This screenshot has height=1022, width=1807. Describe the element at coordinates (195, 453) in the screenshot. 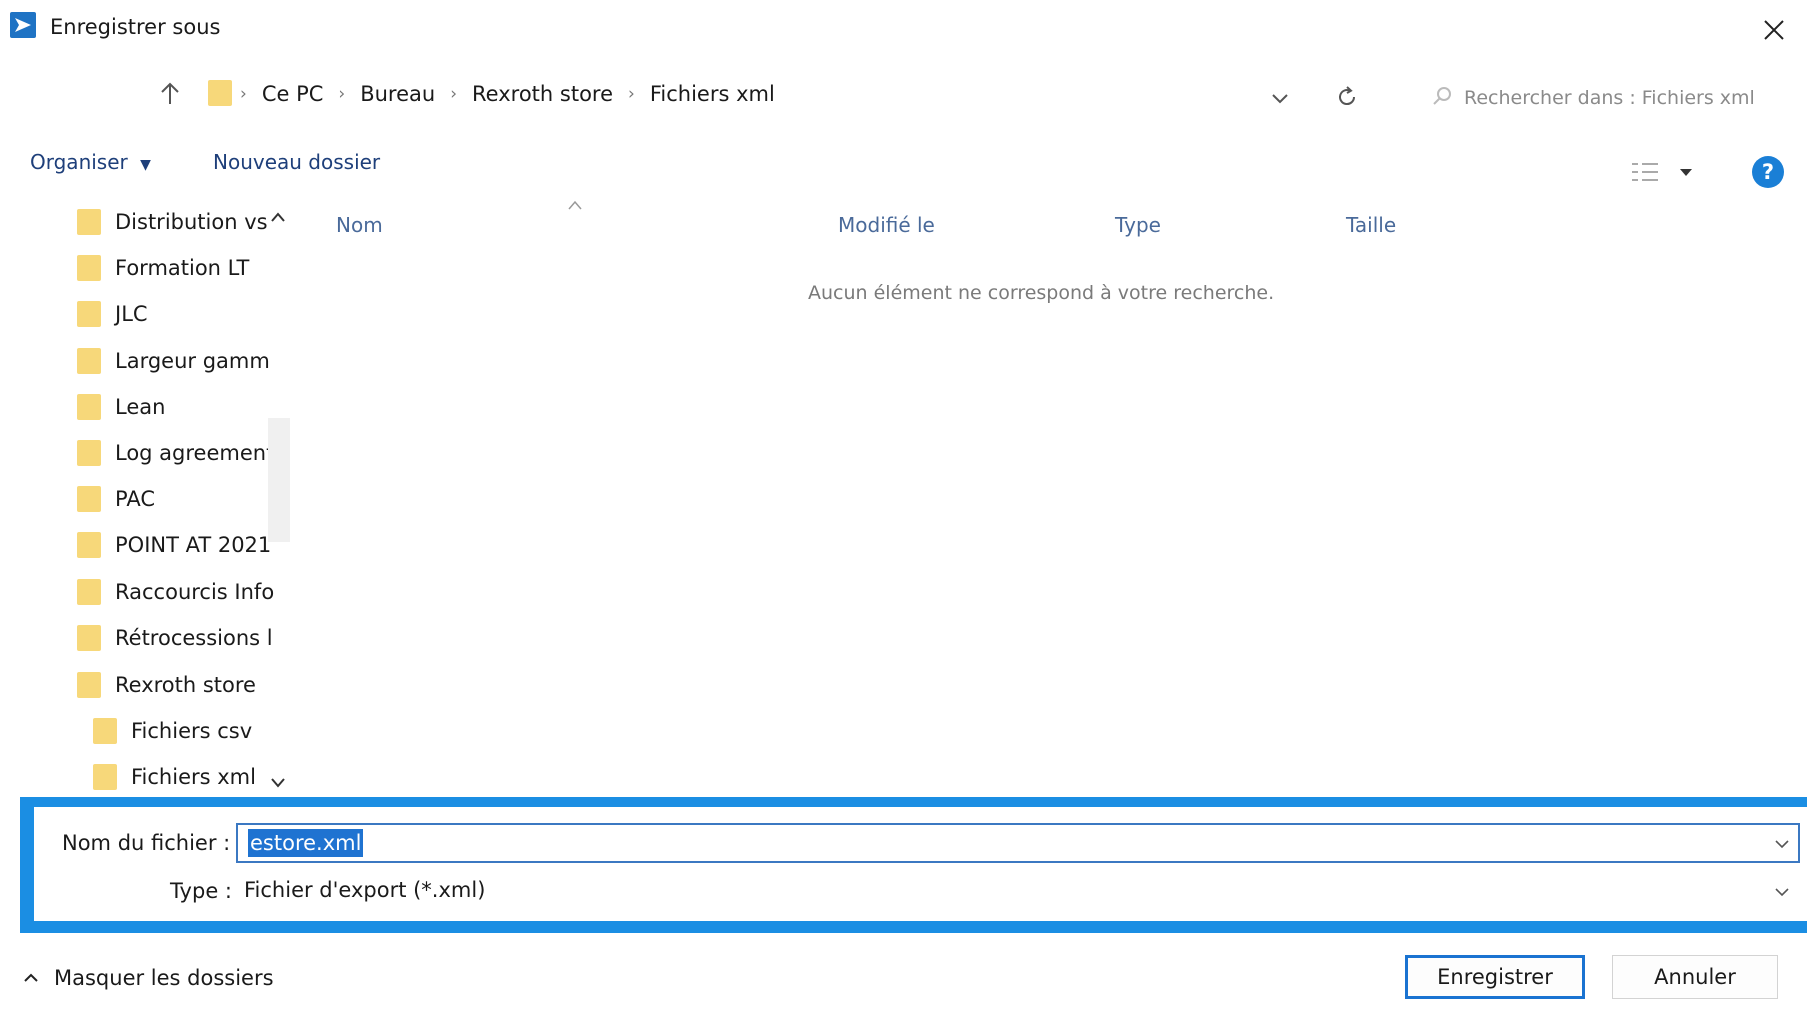

I see `sidebar-item-label: Log agreement` at that location.